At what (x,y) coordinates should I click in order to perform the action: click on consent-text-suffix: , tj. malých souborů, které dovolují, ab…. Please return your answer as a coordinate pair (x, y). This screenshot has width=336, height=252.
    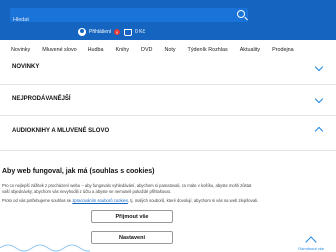
    Looking at the image, I should click on (193, 200).